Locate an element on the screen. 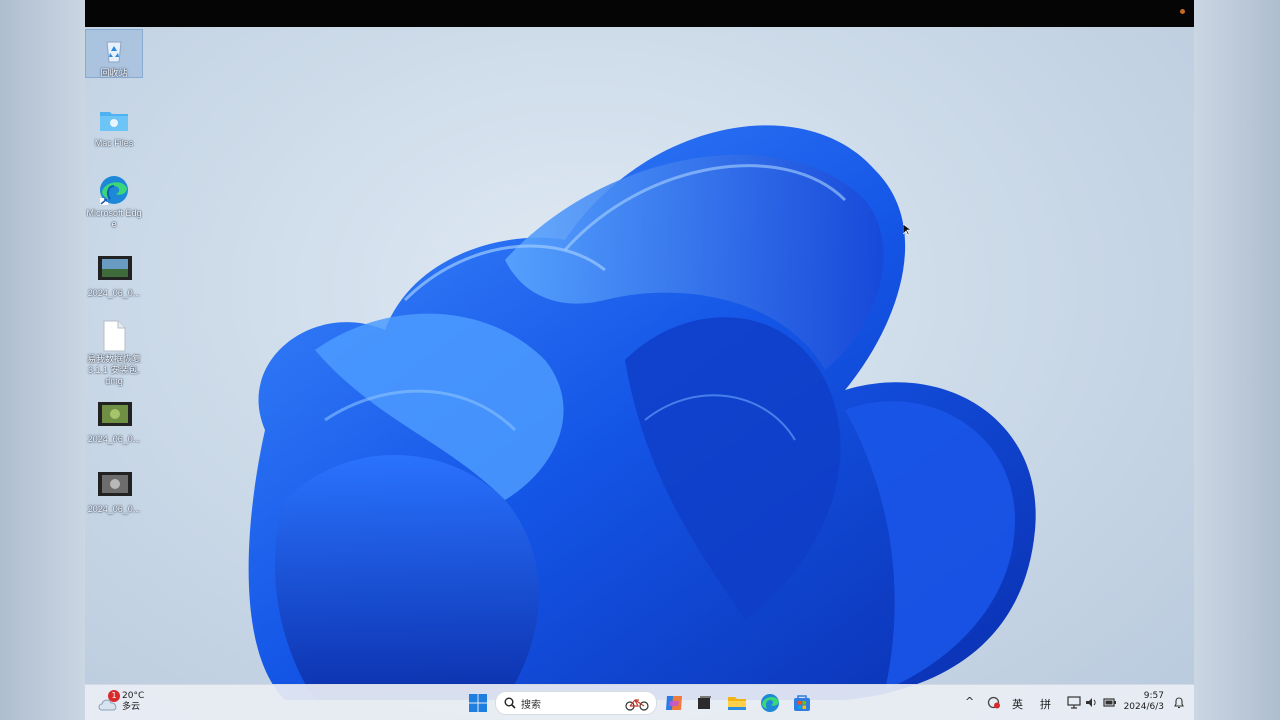 This screenshot has width=1280, height=720. taskbar-edge is located at coordinates (770, 703).